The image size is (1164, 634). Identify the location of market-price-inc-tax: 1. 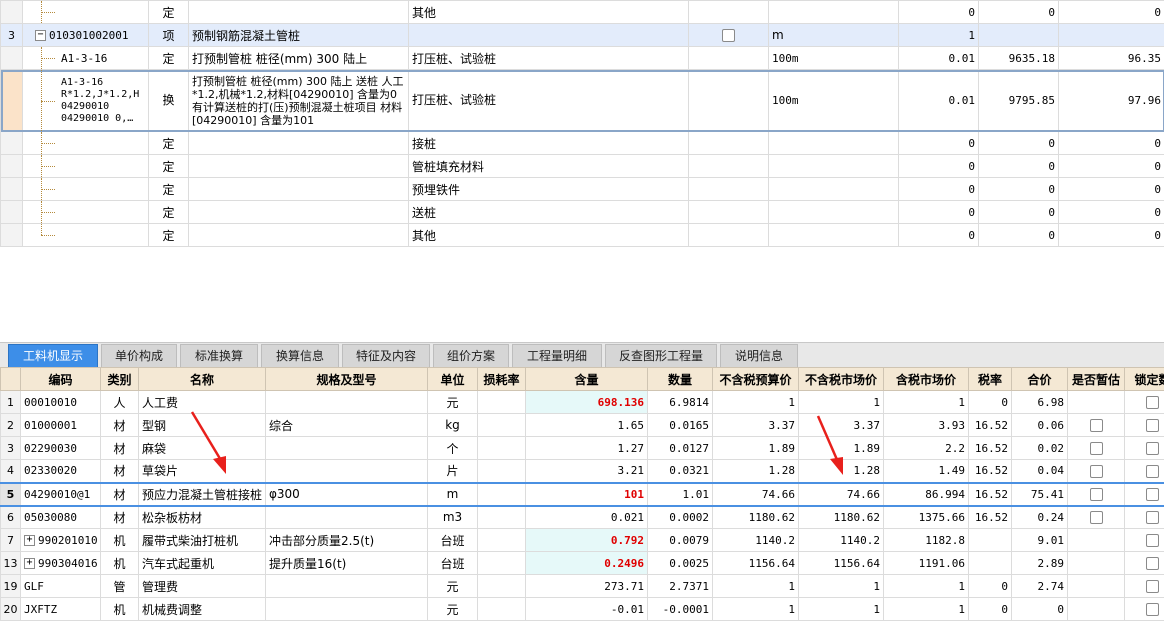
(926, 586).